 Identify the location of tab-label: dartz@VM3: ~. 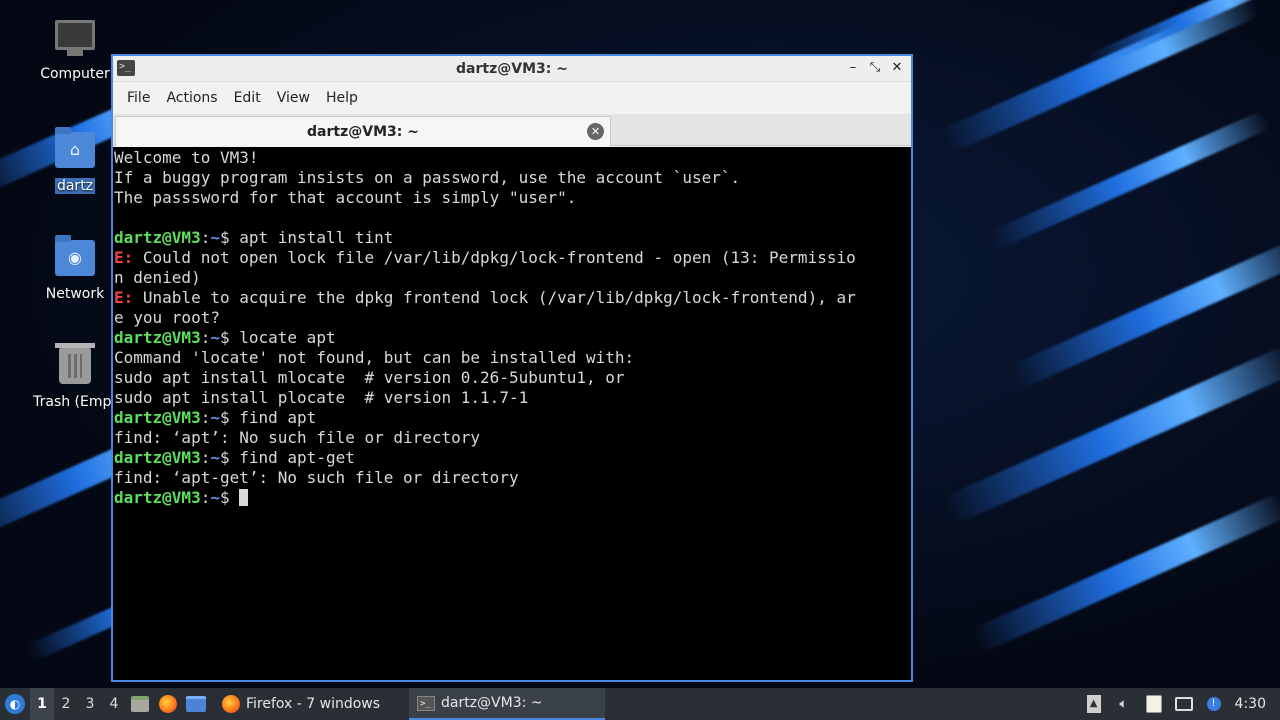
(363, 131).